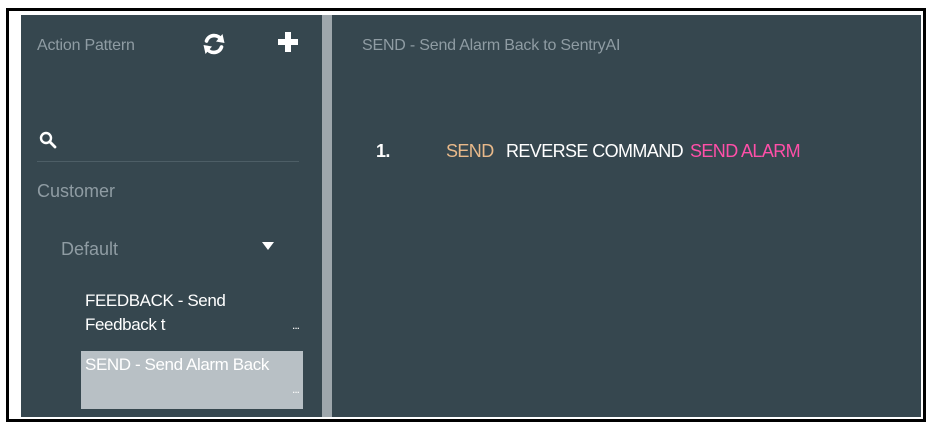 This screenshot has height=434, width=938. Describe the element at coordinates (595, 151) in the screenshot. I see `step-command-token: REVERSE COMMAND` at that location.